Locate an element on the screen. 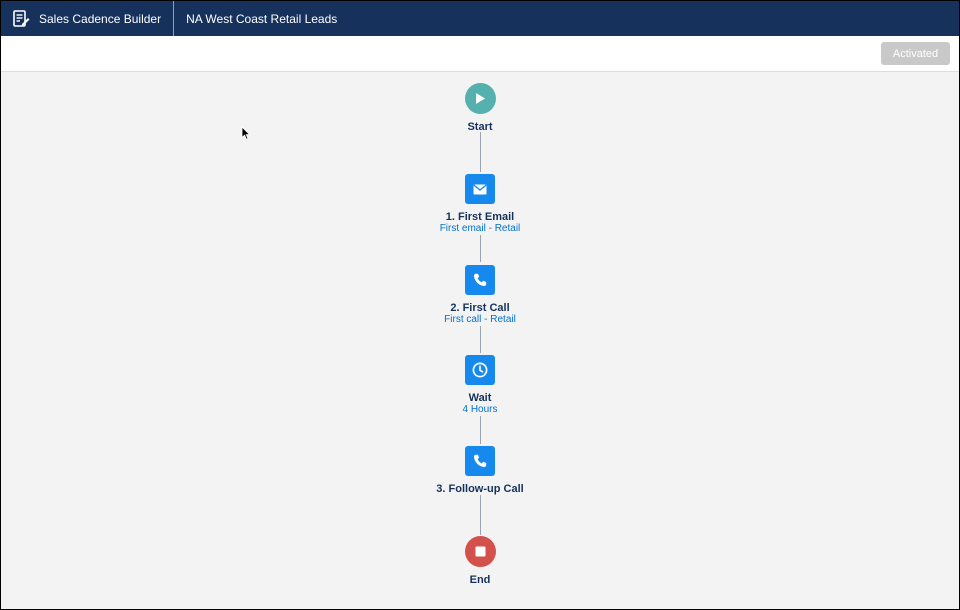 The height and width of the screenshot is (610, 960). play-icon is located at coordinates (480, 98).